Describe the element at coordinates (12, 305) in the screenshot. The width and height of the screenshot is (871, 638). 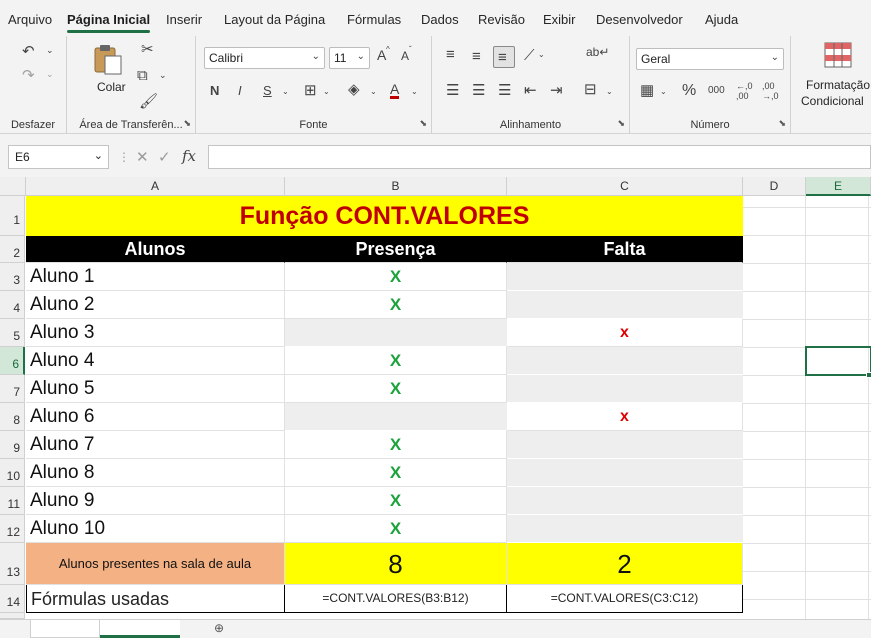
I see `row-header-4: 4` at that location.